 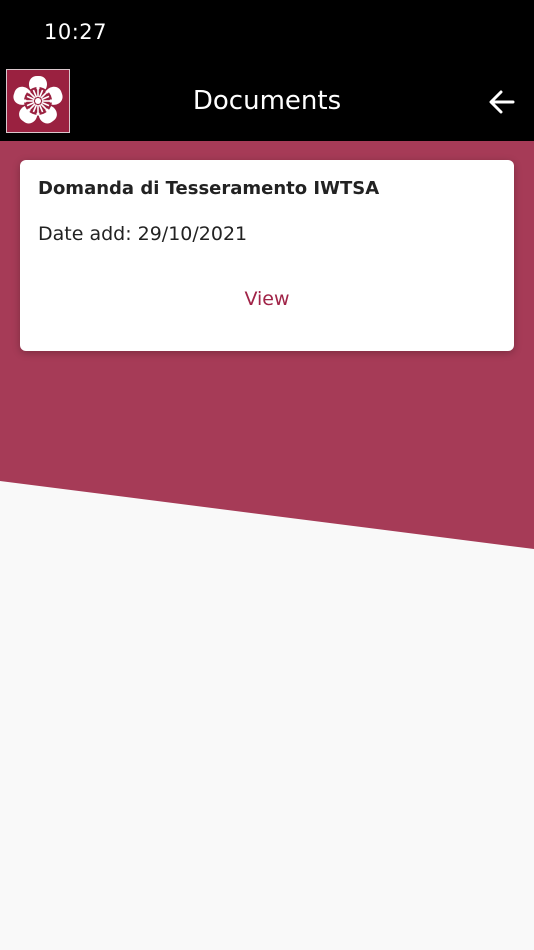 I want to click on back-button, so click(x=502, y=102).